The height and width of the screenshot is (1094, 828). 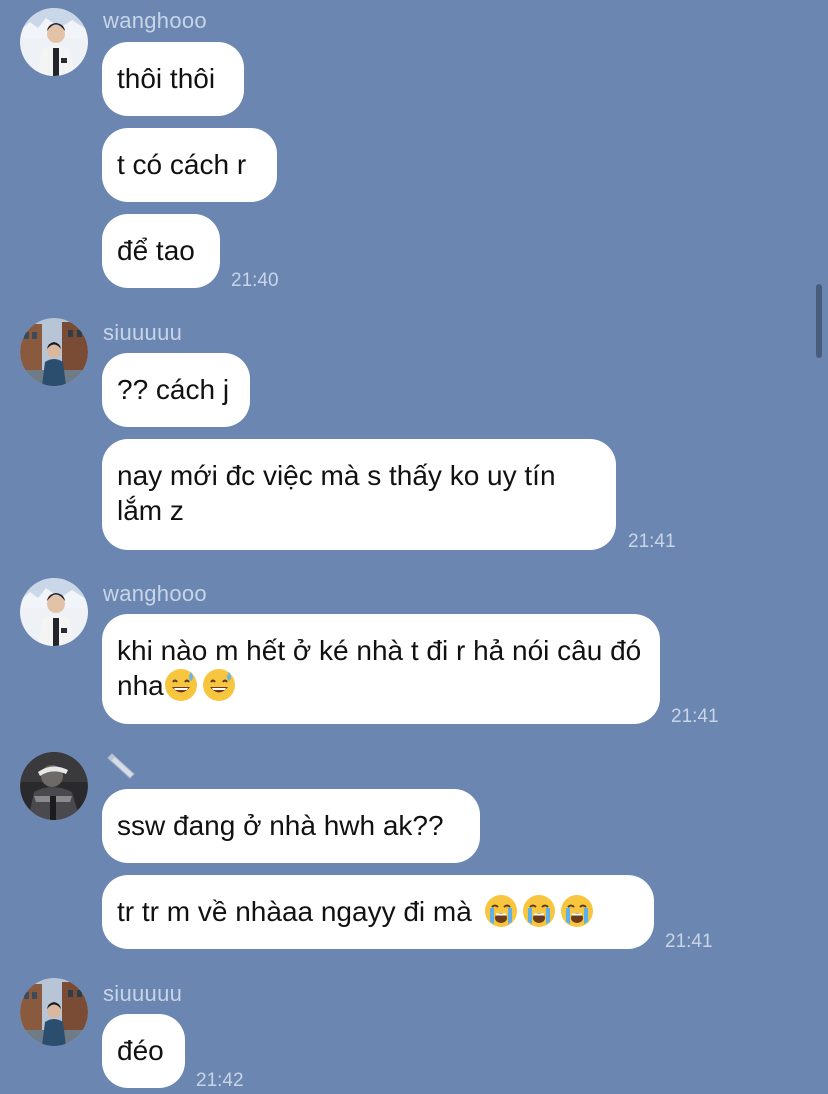 What do you see at coordinates (143, 1051) in the screenshot?
I see `message-bubble: đéo` at bounding box center [143, 1051].